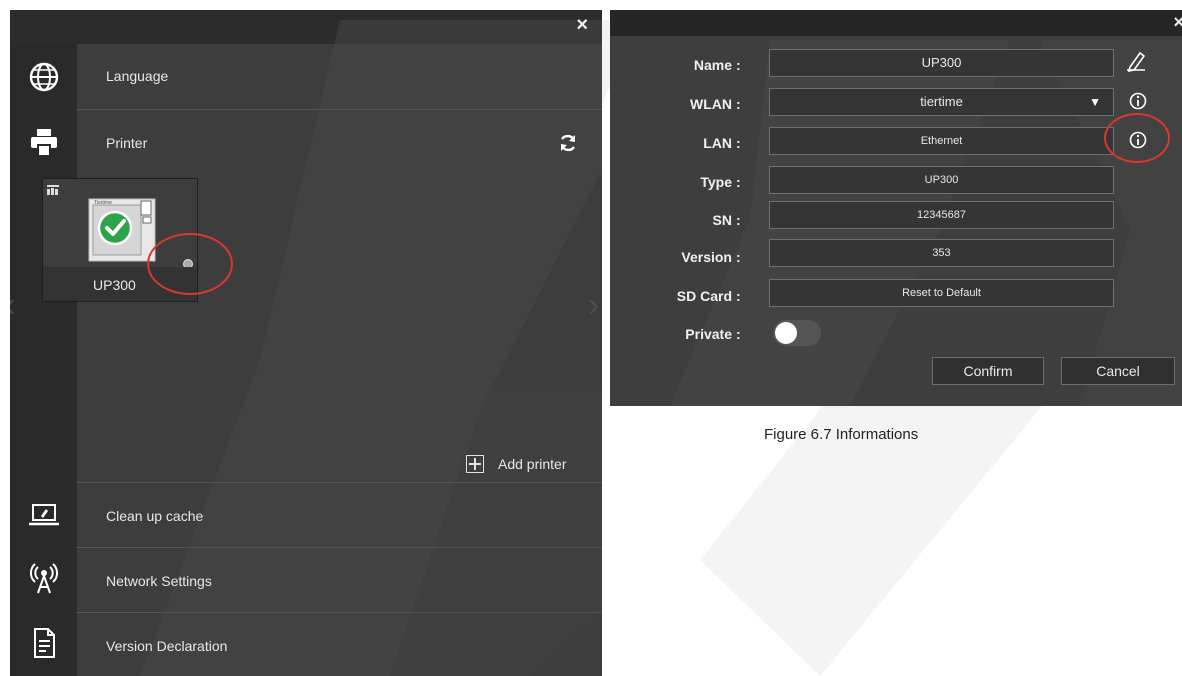 The height and width of the screenshot is (676, 1182). Describe the element at coordinates (44, 643) in the screenshot. I see `document-icon` at that location.